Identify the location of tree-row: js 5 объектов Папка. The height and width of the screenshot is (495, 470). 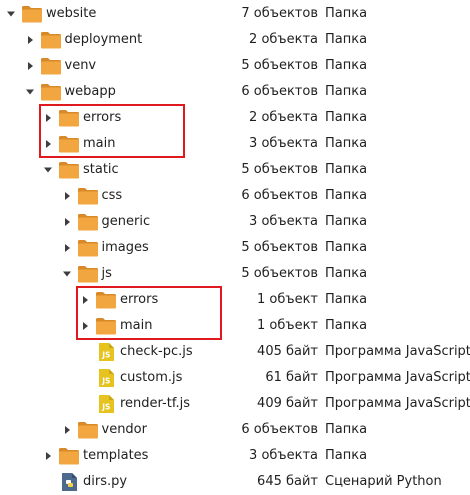
(235, 274).